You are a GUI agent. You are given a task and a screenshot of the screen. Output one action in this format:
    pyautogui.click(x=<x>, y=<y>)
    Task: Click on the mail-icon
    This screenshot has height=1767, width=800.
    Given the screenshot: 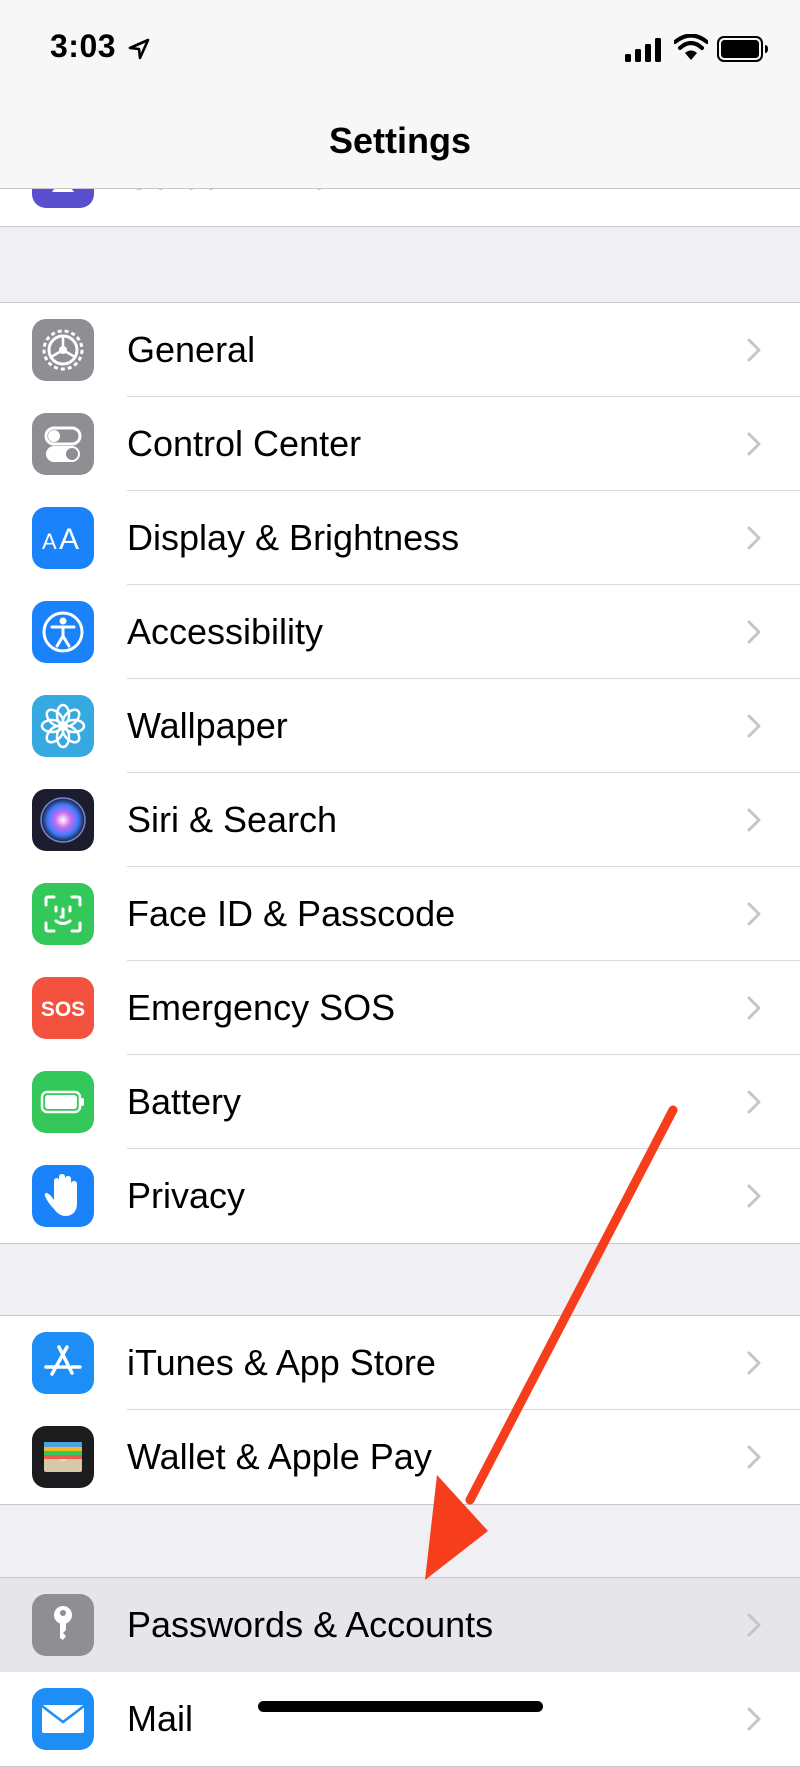 What is the action you would take?
    pyautogui.click(x=63, y=1719)
    